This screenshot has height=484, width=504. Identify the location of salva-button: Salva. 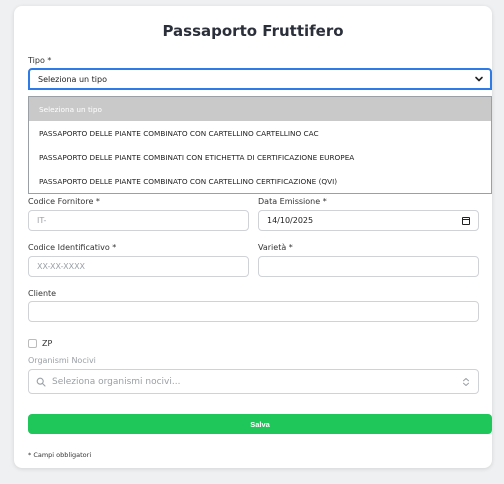
(260, 424).